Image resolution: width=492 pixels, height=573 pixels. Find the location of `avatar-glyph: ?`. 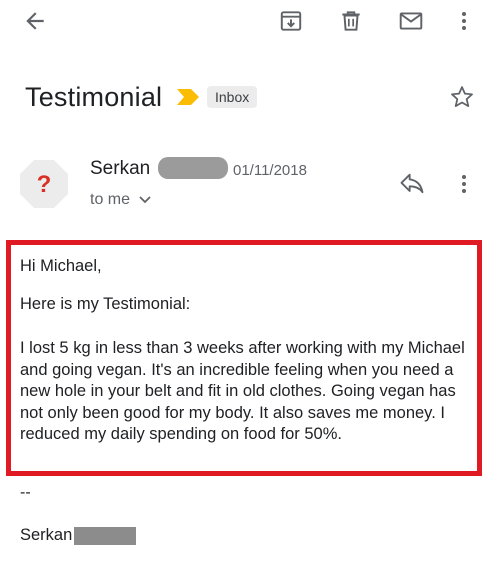

avatar-glyph: ? is located at coordinates (44, 184).